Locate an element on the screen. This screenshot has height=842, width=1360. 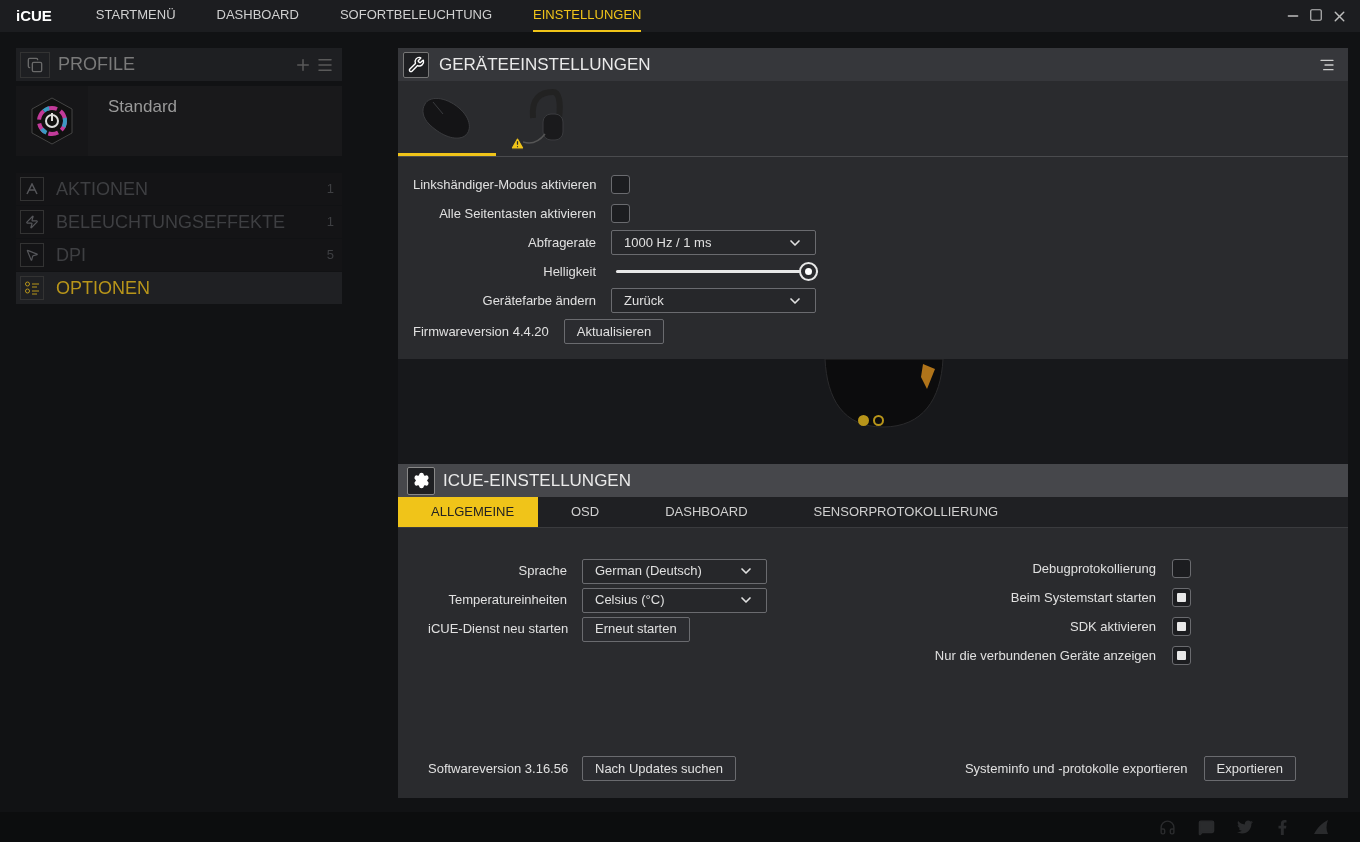
setting-label: Helligkeit is located at coordinates (569, 271).